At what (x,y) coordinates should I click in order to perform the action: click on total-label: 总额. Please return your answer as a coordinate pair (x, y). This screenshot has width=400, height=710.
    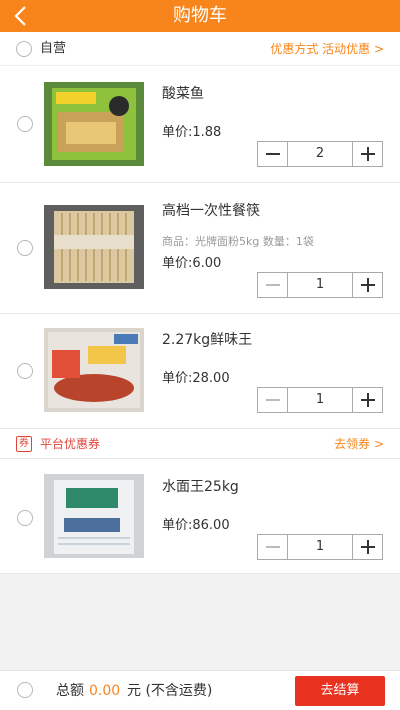
    Looking at the image, I should click on (70, 691).